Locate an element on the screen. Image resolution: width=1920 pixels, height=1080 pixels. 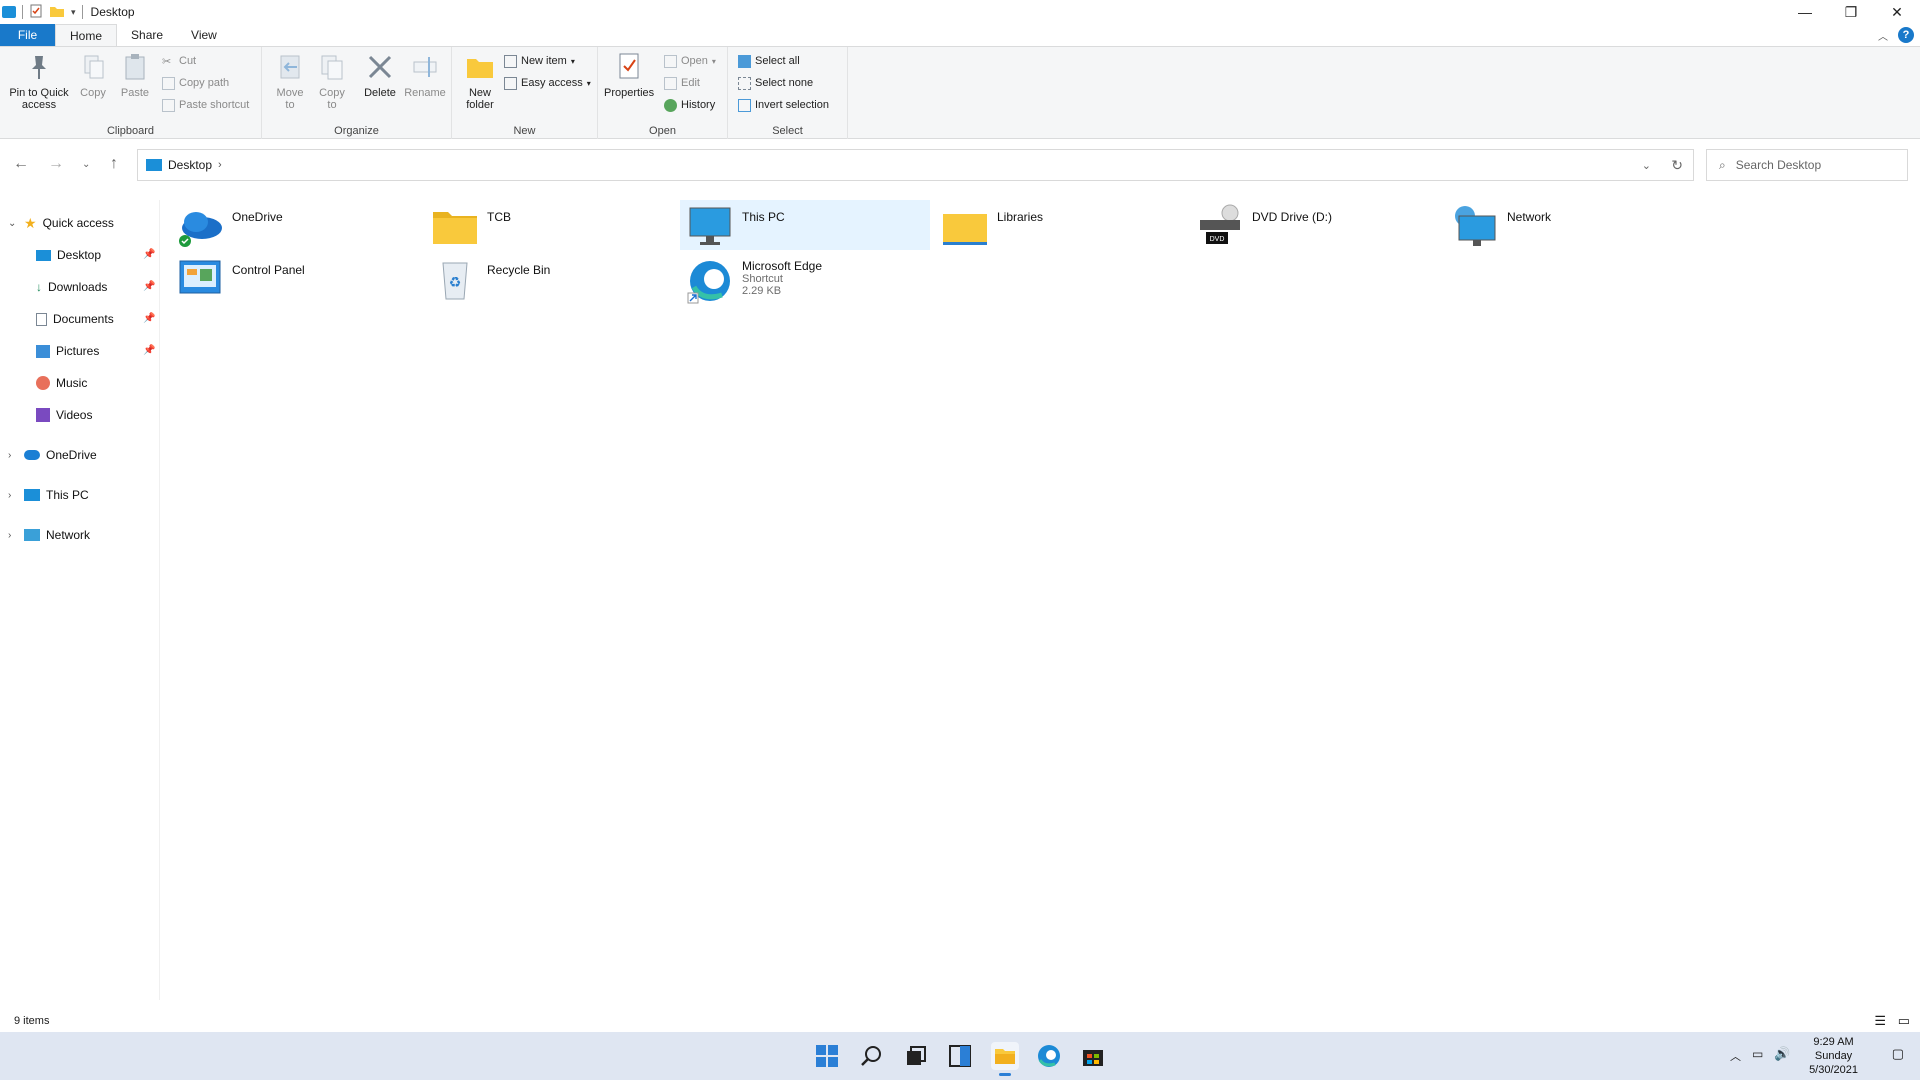
nav-item-downloads: ↓ Downloads is located at coordinates (71, 287).